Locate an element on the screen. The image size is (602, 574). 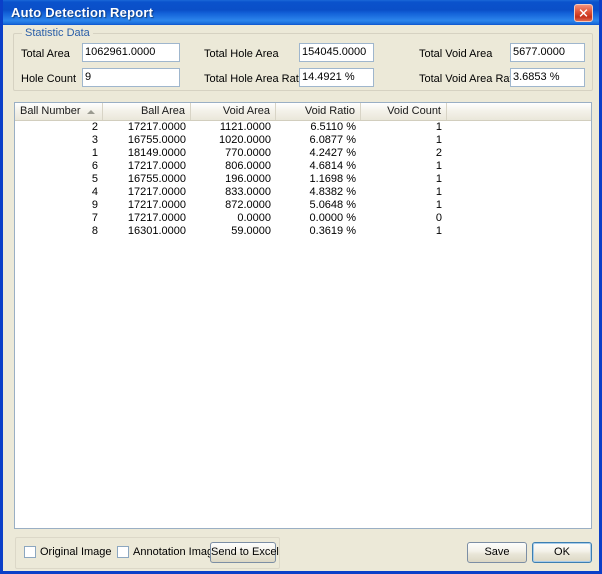
label-total-void-area-ratio: Total Void Area Ratio is located at coordinates (470, 79).